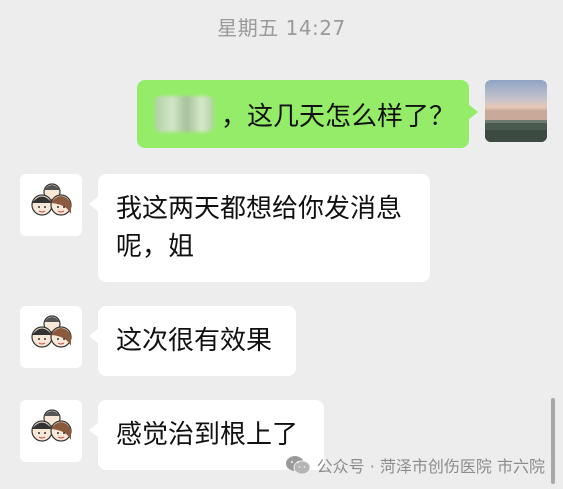 Image resolution: width=563 pixels, height=489 pixels. I want to click on message-row-incoming: 感觉治到根上了, so click(172, 435).